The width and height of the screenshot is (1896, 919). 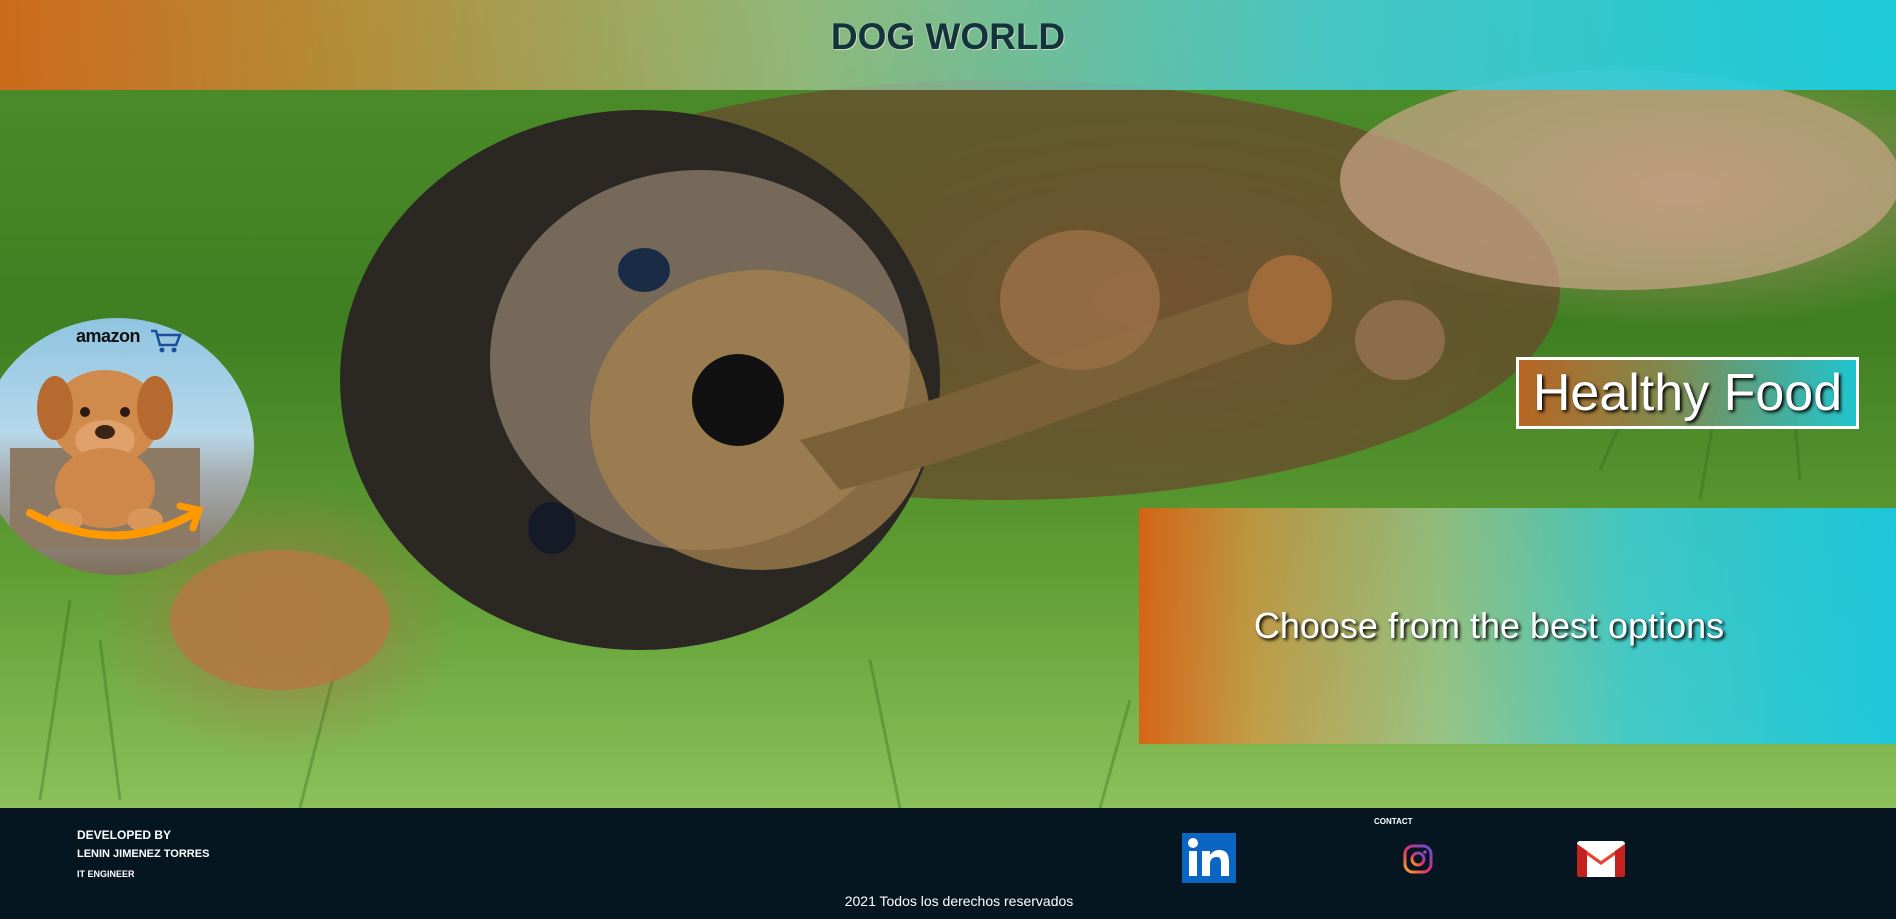 What do you see at coordinates (948, 36) in the screenshot?
I see `site-title: DOG WORLD` at bounding box center [948, 36].